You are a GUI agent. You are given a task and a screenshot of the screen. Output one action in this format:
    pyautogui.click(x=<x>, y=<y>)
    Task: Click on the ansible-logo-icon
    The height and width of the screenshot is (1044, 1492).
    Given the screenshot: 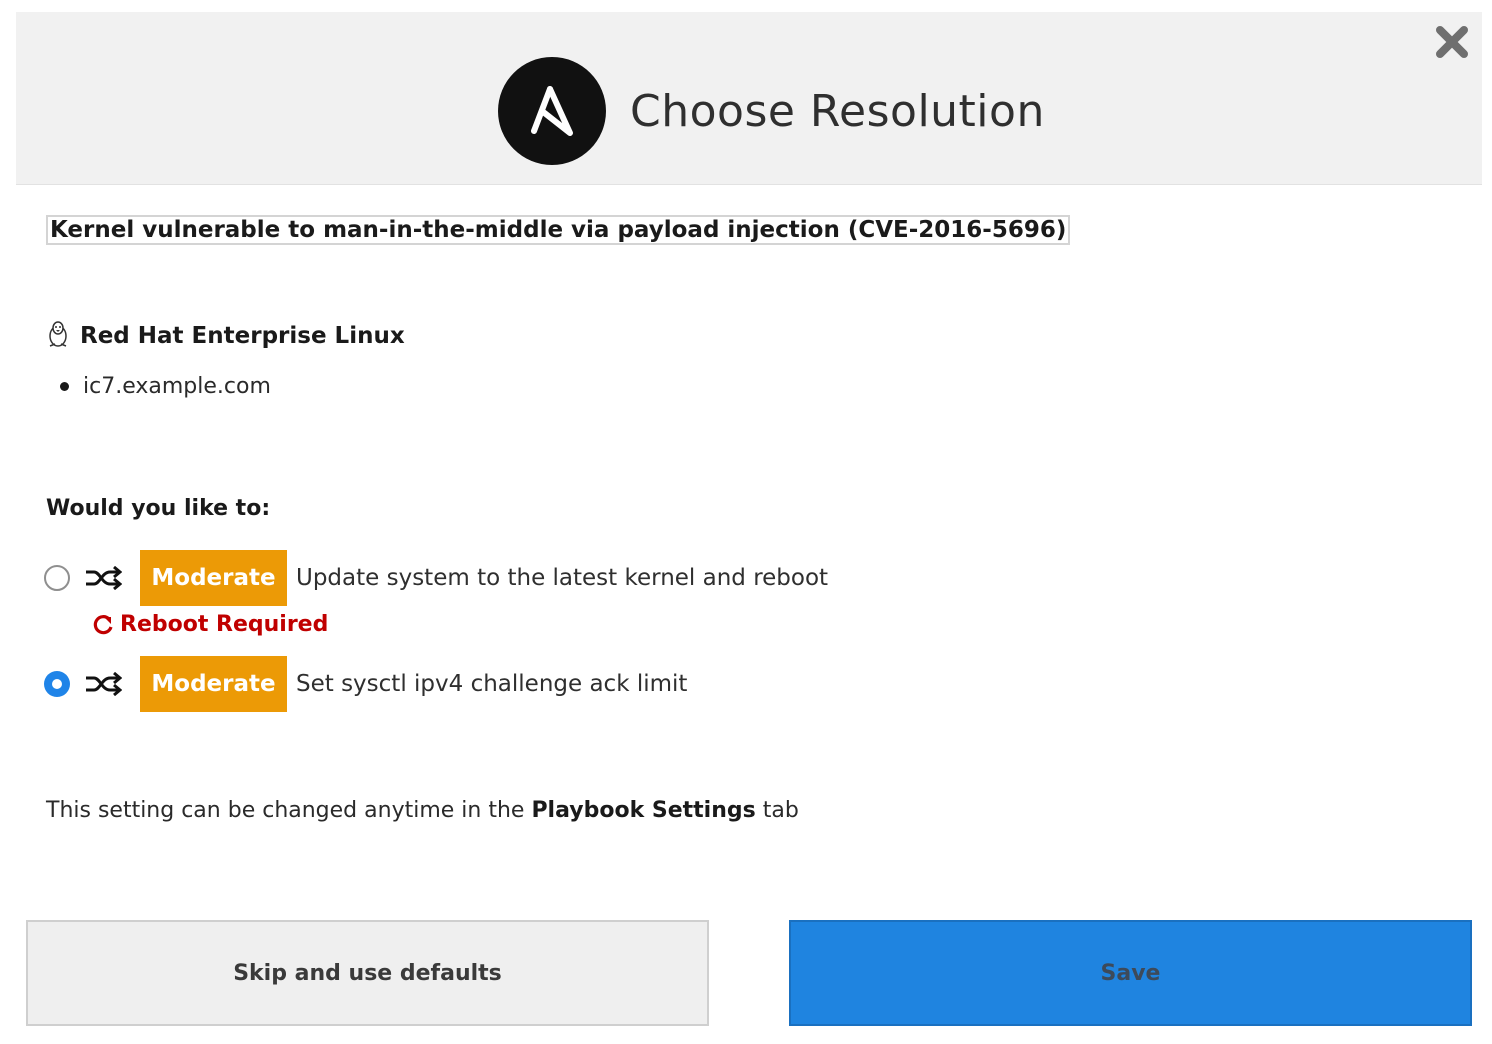 What is the action you would take?
    pyautogui.click(x=552, y=111)
    